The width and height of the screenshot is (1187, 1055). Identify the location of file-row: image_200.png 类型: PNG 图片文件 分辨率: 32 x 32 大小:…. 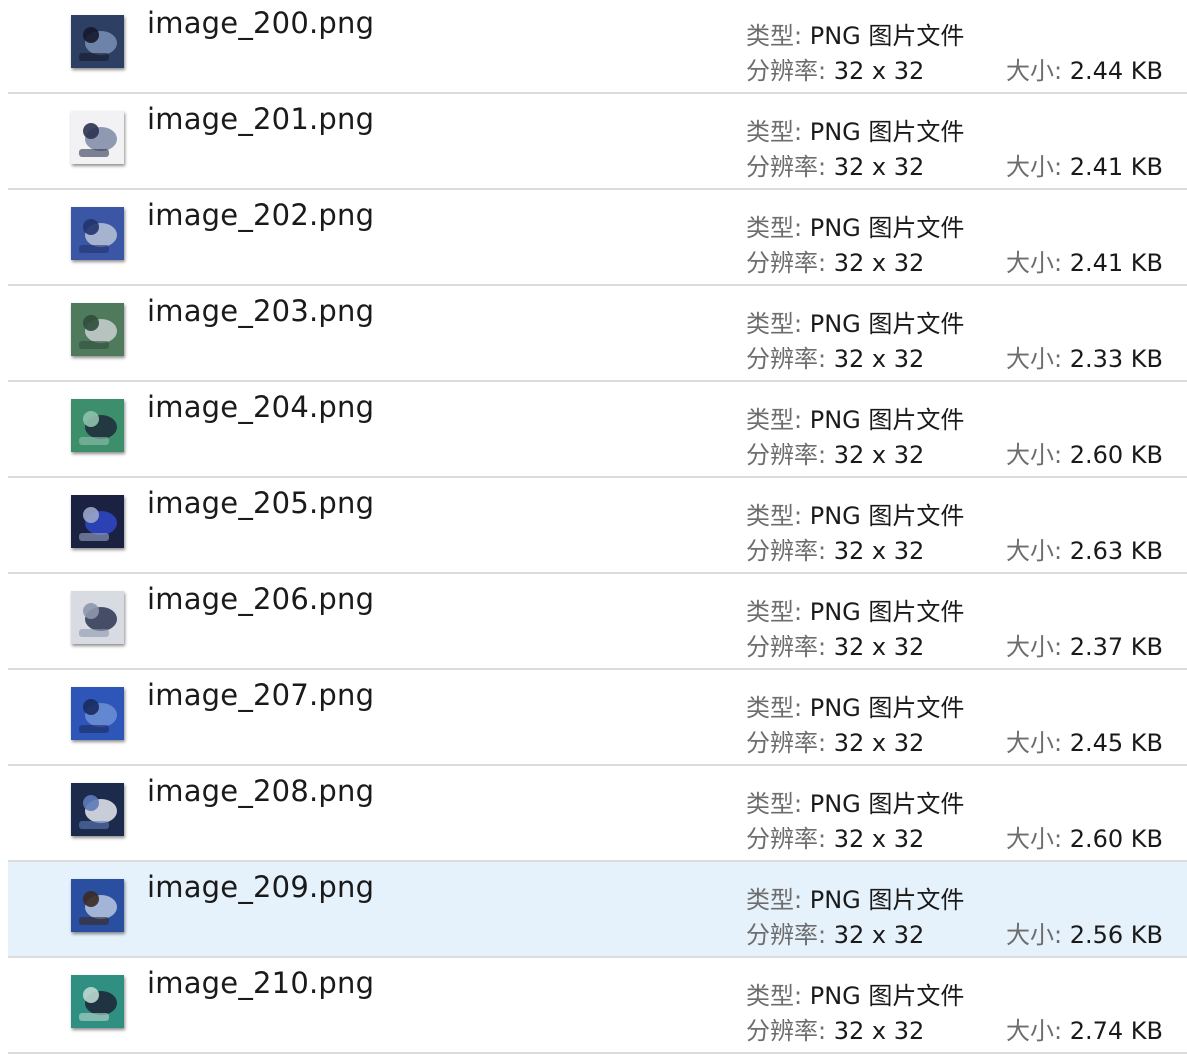
(597, 47).